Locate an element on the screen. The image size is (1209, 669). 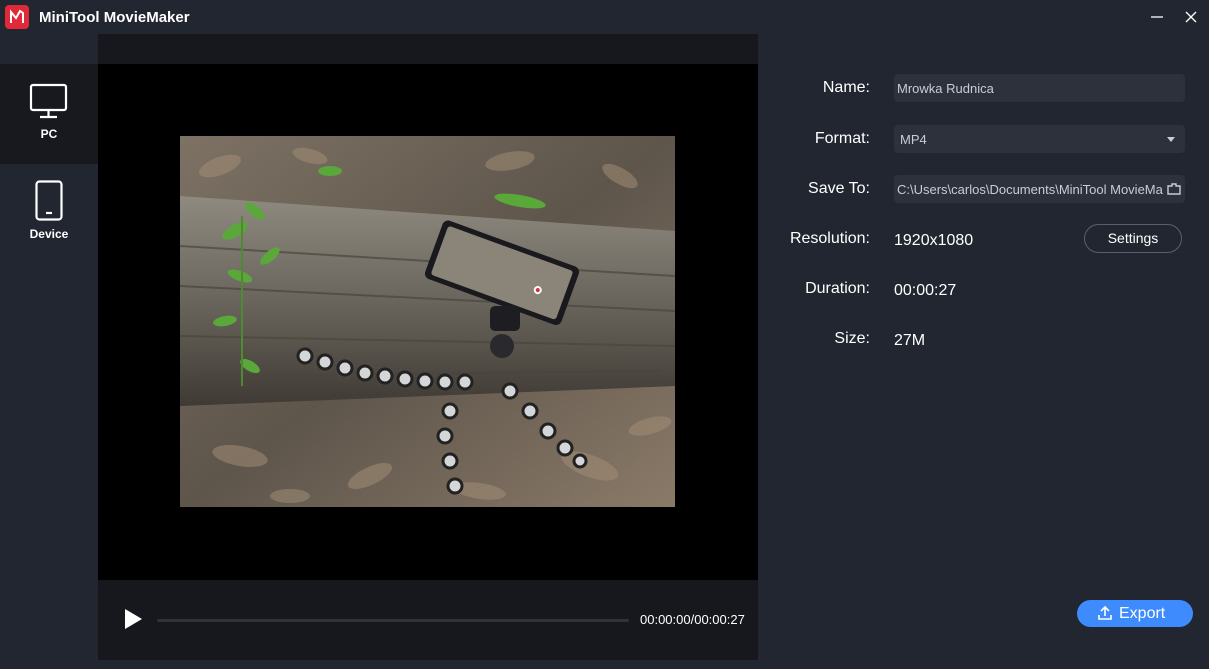
chevron-down-icon is located at coordinates (1171, 139).